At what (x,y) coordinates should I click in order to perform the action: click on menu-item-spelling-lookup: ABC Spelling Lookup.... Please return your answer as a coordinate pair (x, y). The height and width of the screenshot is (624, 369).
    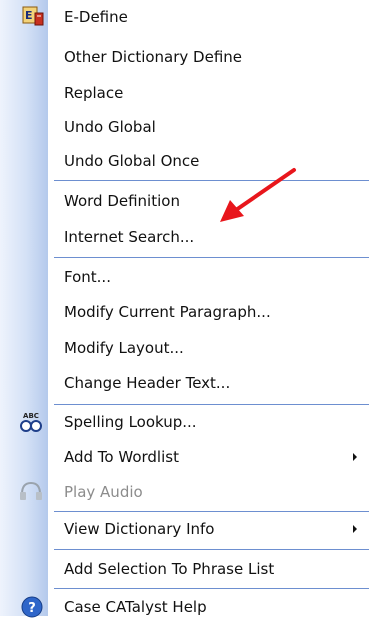
    Looking at the image, I should click on (184, 422).